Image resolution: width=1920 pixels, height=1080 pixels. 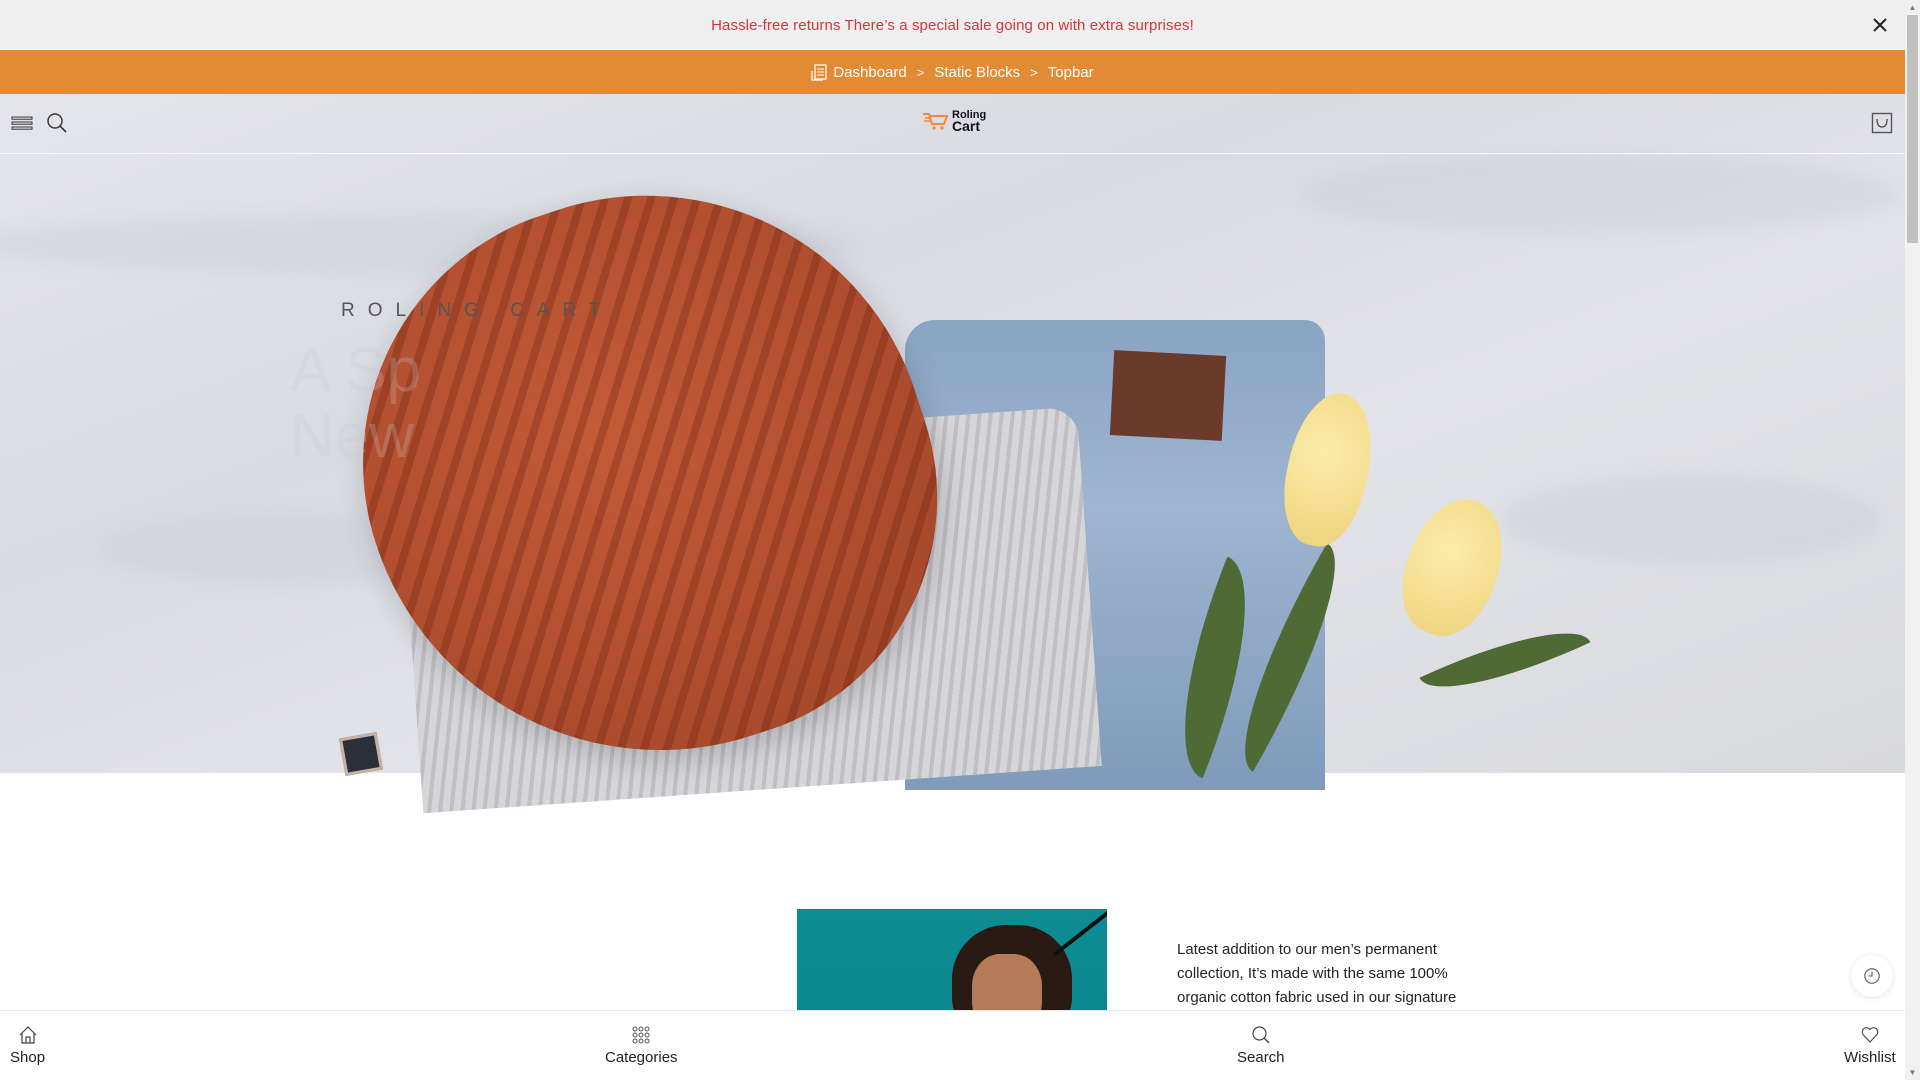 I want to click on breadcrumb-topbar: Topbar, so click(x=1071, y=72).